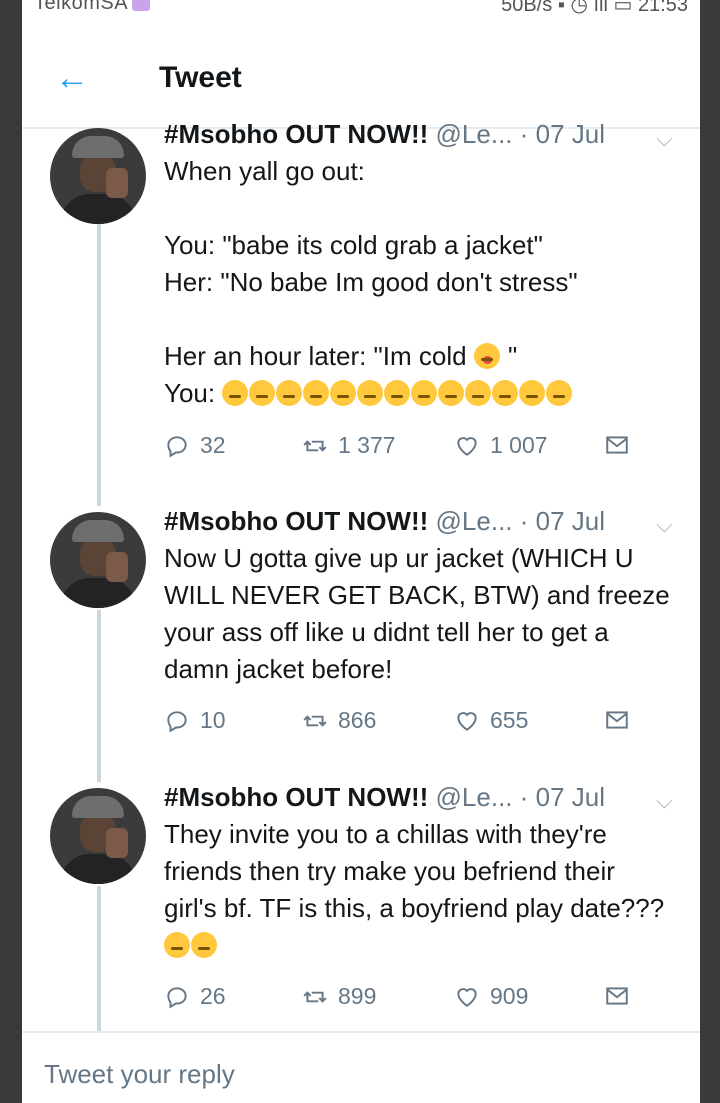 The height and width of the screenshot is (1103, 720). Describe the element at coordinates (361, 80) in the screenshot. I see `top-bar: ← Tweet` at that location.